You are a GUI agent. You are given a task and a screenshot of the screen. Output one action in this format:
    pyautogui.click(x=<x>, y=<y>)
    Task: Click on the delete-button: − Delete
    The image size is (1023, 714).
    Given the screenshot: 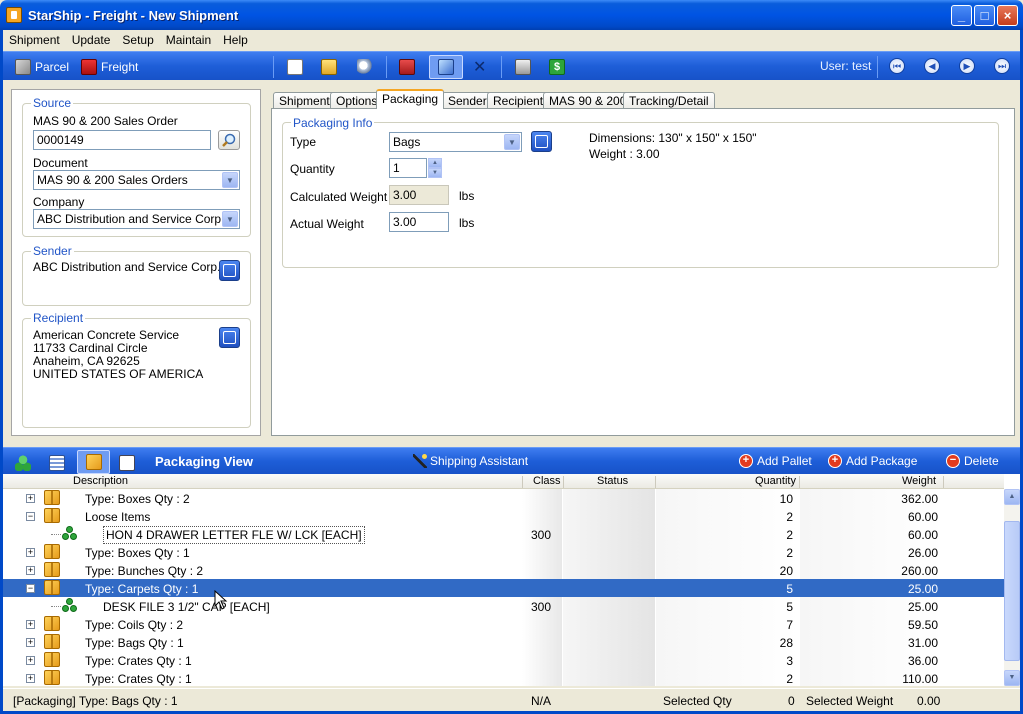 What is the action you would take?
    pyautogui.click(x=972, y=461)
    